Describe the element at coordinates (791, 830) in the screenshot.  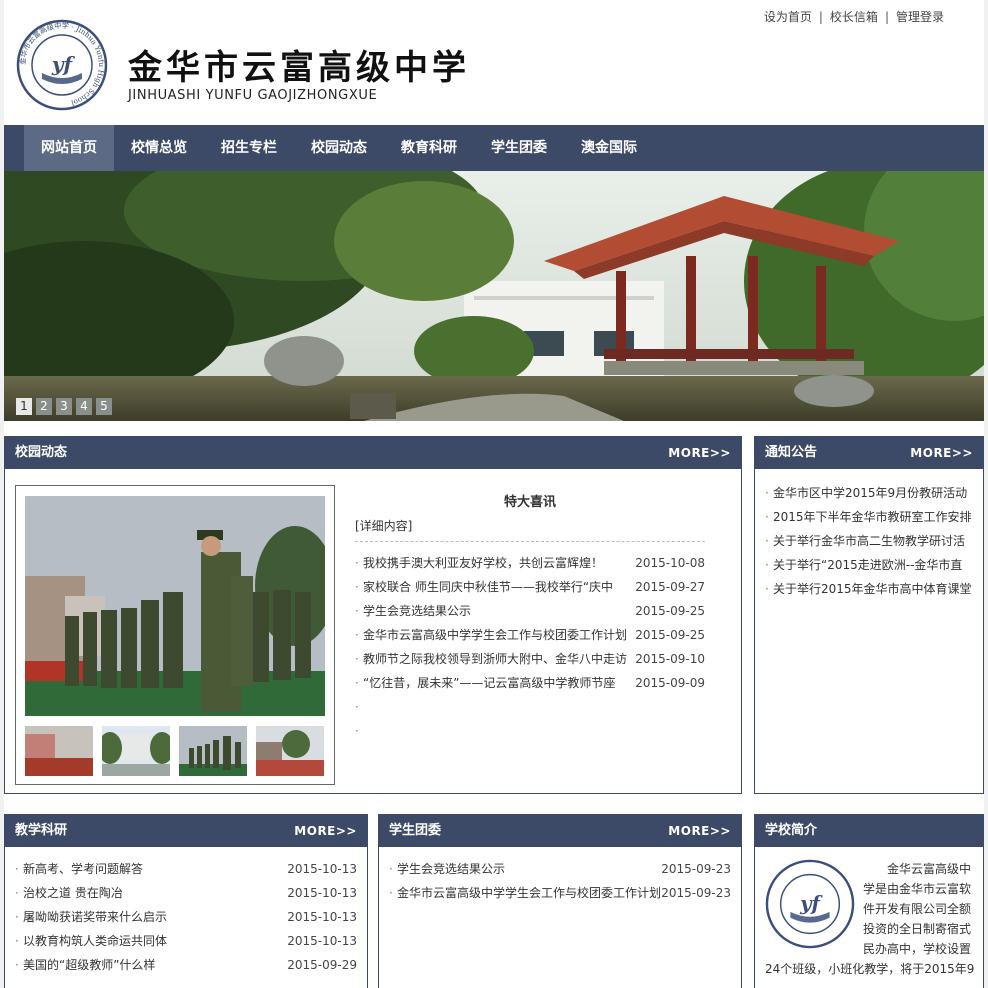
I see `panel-title: 学校简介` at that location.